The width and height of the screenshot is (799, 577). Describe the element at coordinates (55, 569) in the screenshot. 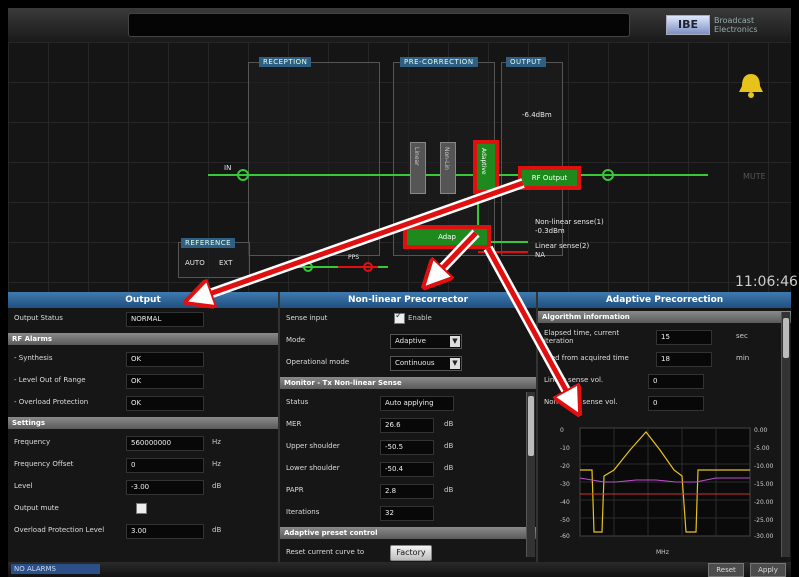

I see `alarm-status-indicator: NO ALARMS` at that location.